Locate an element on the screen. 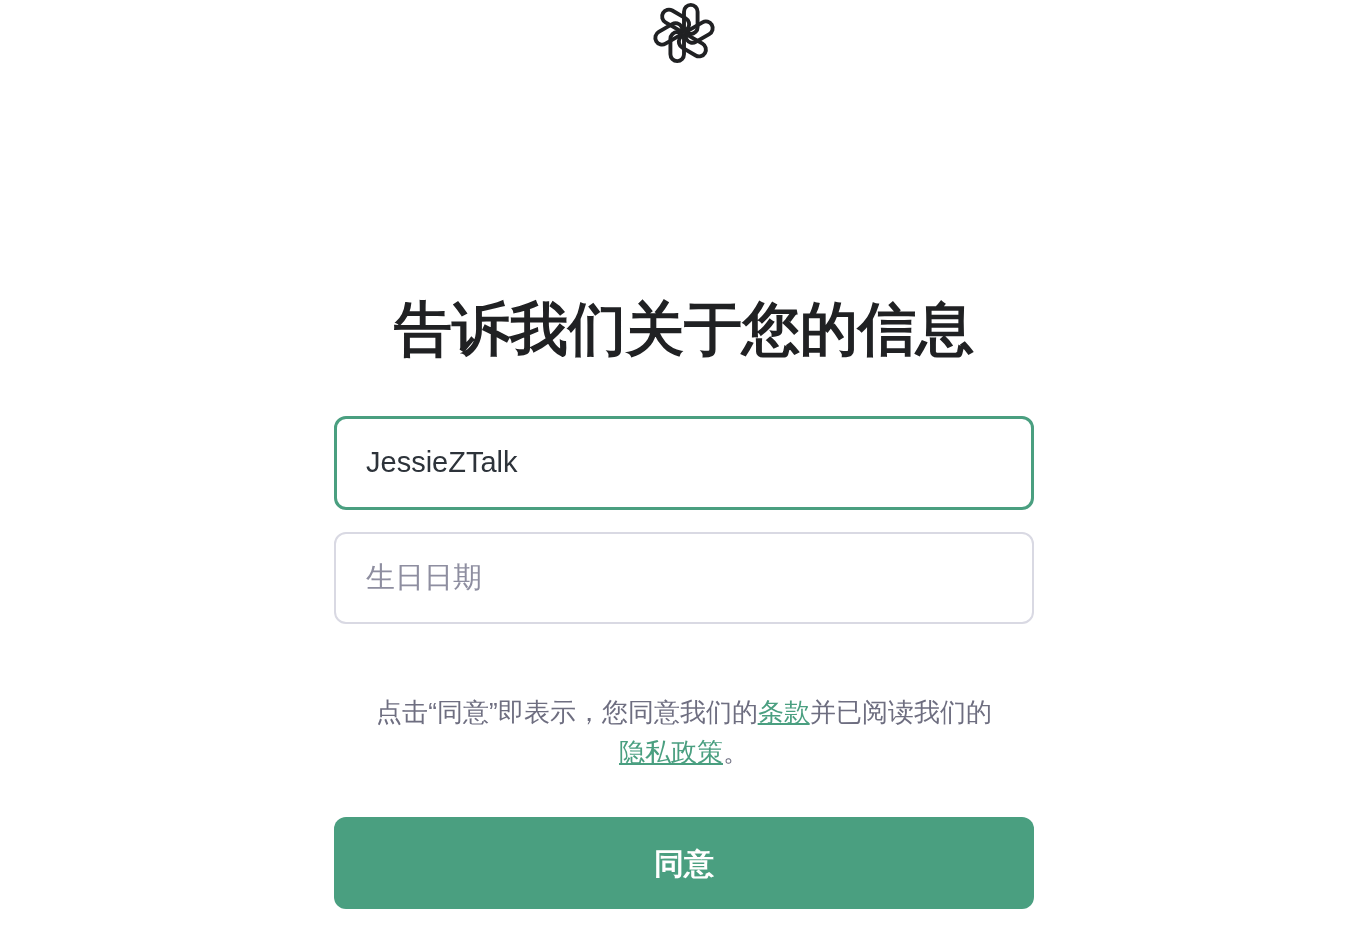 The image size is (1368, 928). consent-text: 点击“同意”即表示，您同意我们的条款并已阅读我们的 隐私政策。 is located at coordinates (684, 732).